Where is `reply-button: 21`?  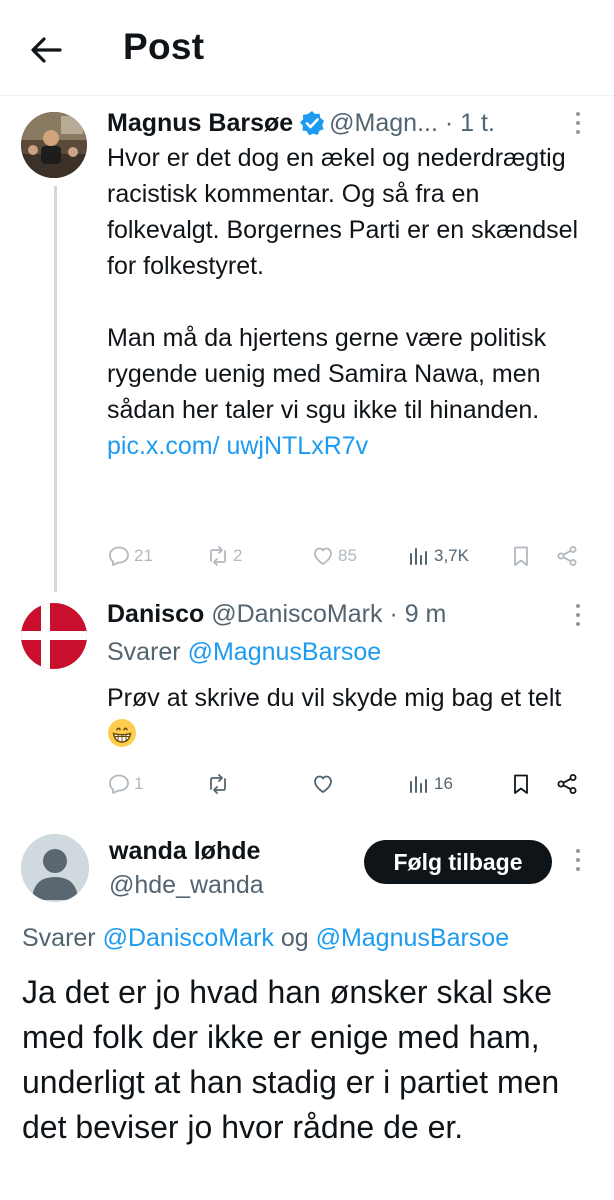
reply-button: 21 is located at coordinates (130, 556).